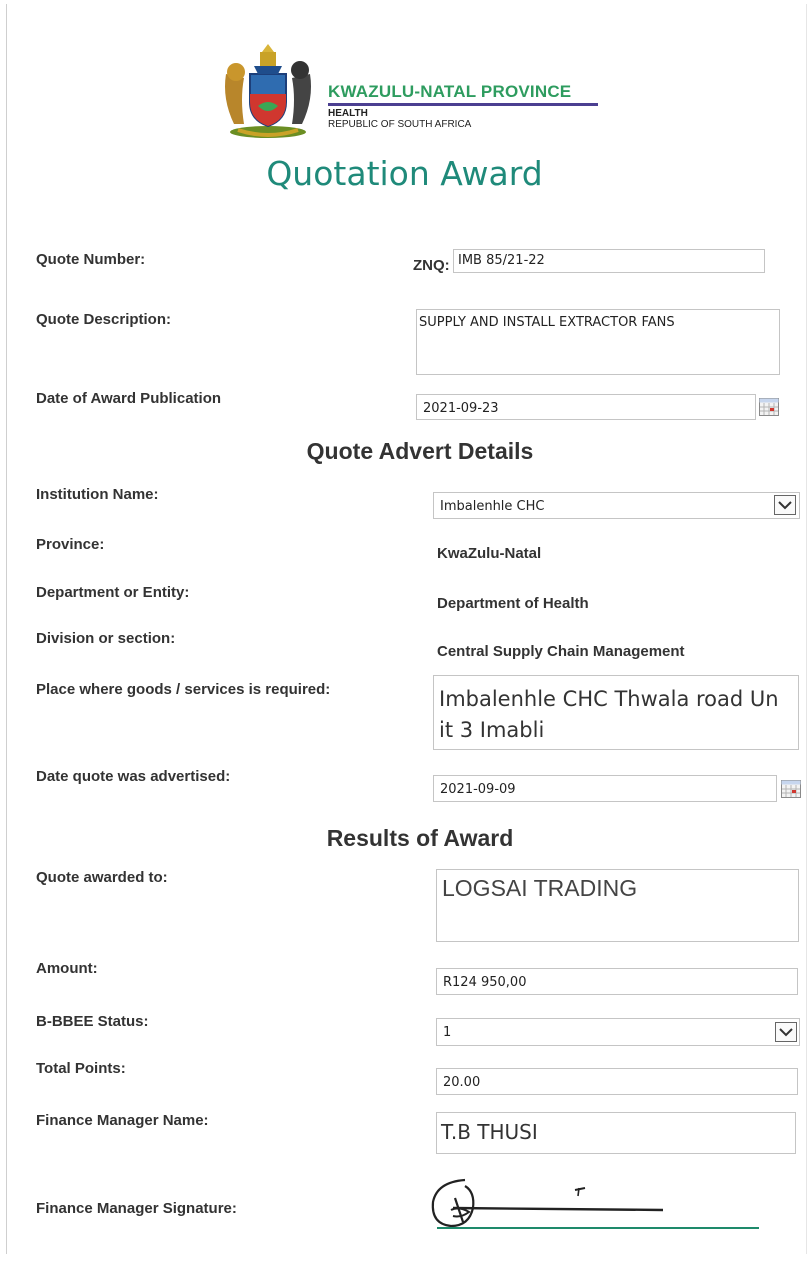  I want to click on signature-line, so click(598, 1228).